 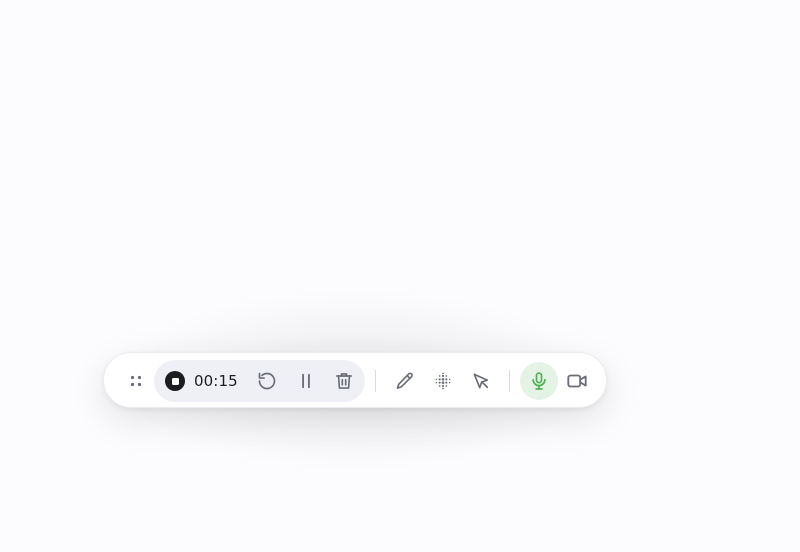 I want to click on recording-toolbar: 00:15, so click(x=355, y=380).